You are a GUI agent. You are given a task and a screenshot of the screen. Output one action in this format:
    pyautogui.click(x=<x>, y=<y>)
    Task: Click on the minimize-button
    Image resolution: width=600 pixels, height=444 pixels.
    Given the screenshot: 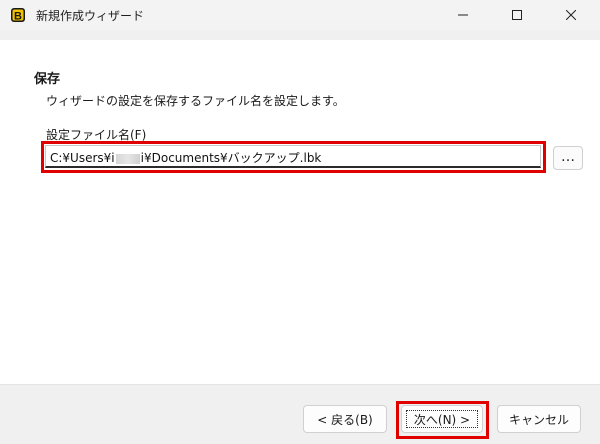 What is the action you would take?
    pyautogui.click(x=463, y=15)
    